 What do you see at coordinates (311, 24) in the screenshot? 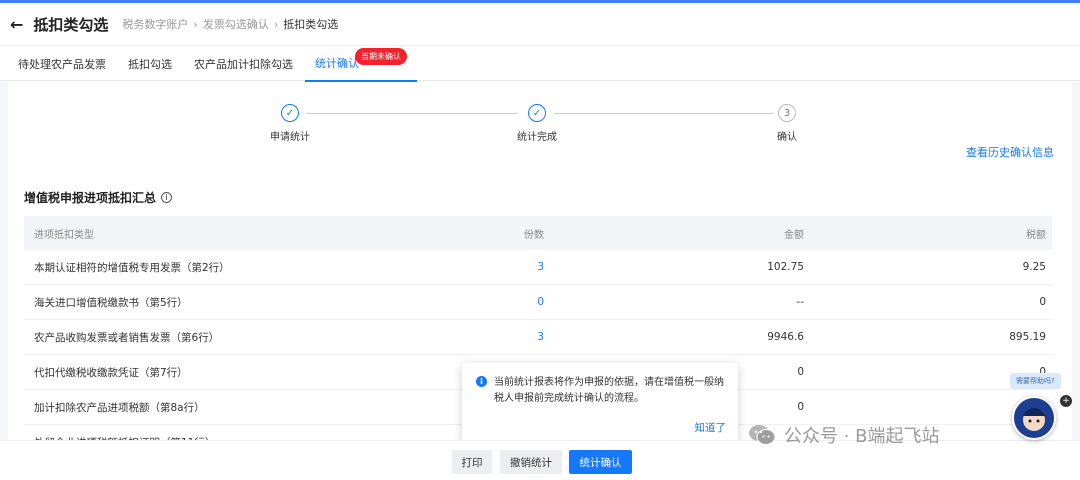
I see `breadcrumb-item-current: 抵扣类勾选` at bounding box center [311, 24].